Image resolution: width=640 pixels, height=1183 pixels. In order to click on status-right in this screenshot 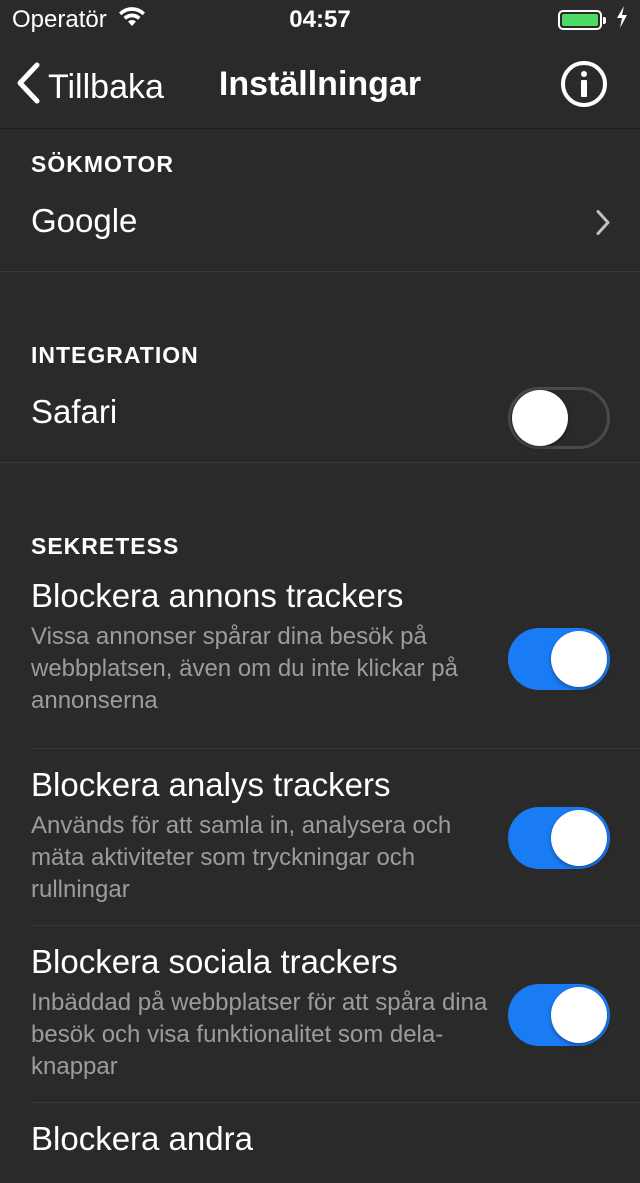, I will do `click(593, 20)`.